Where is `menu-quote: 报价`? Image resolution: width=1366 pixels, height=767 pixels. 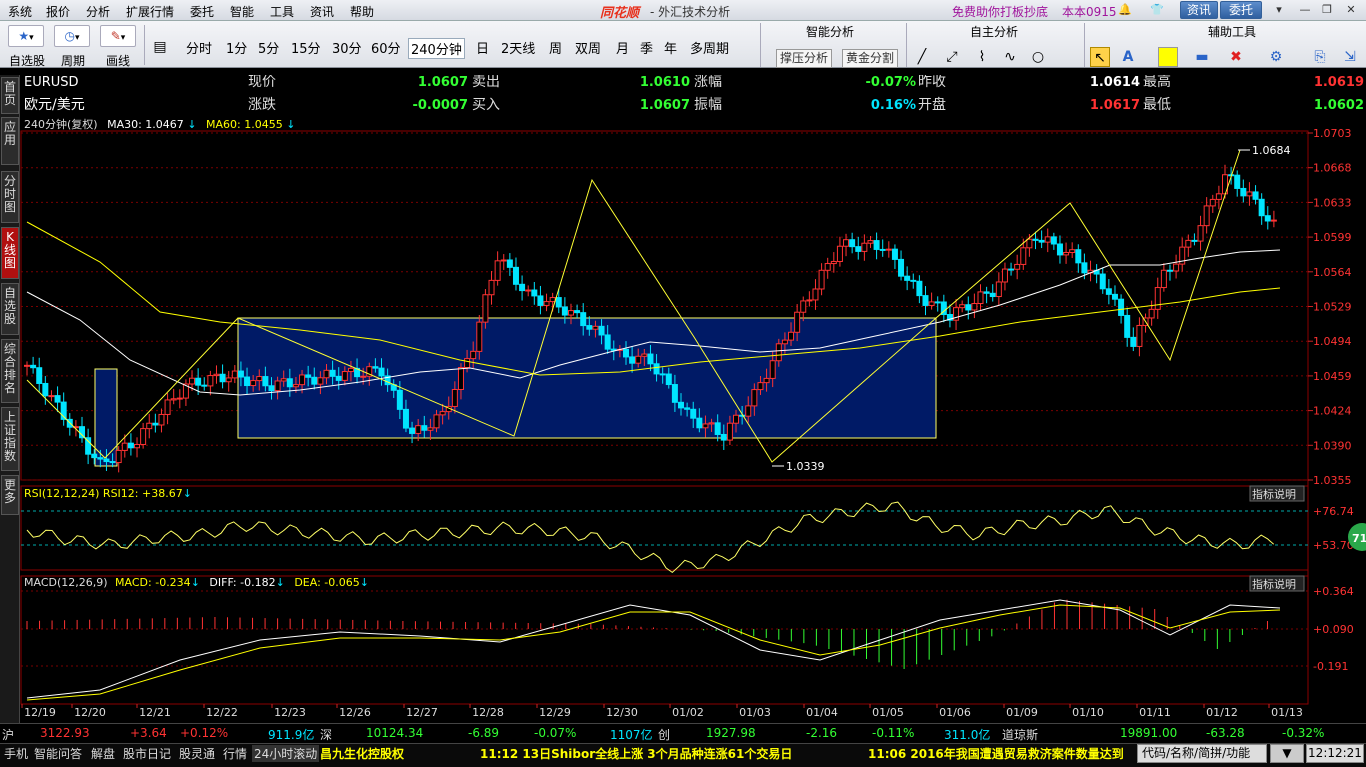
menu-quote: 报价 is located at coordinates (58, 11).